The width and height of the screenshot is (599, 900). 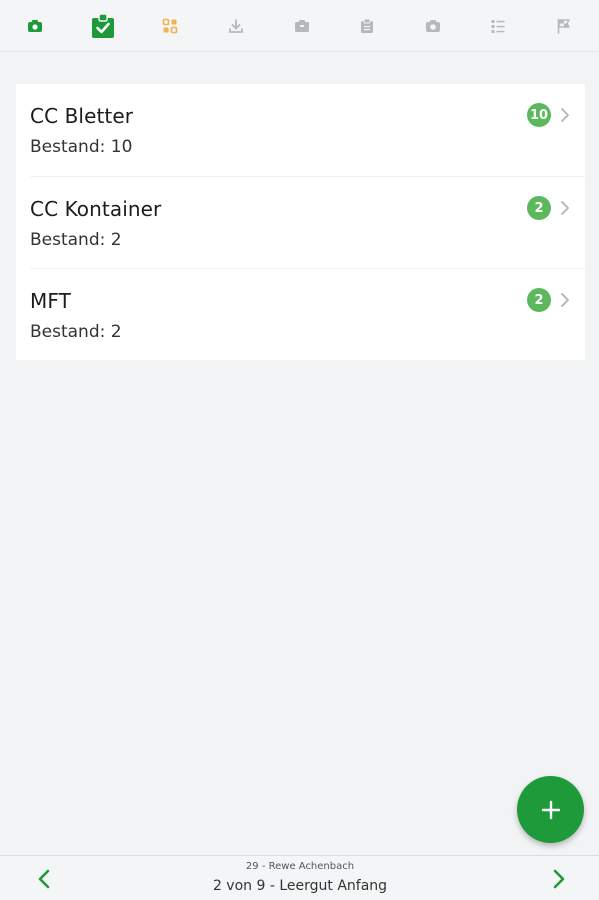 What do you see at coordinates (300, 886) in the screenshot?
I see `step-label: 2 von 9 - Leergut Anfang` at bounding box center [300, 886].